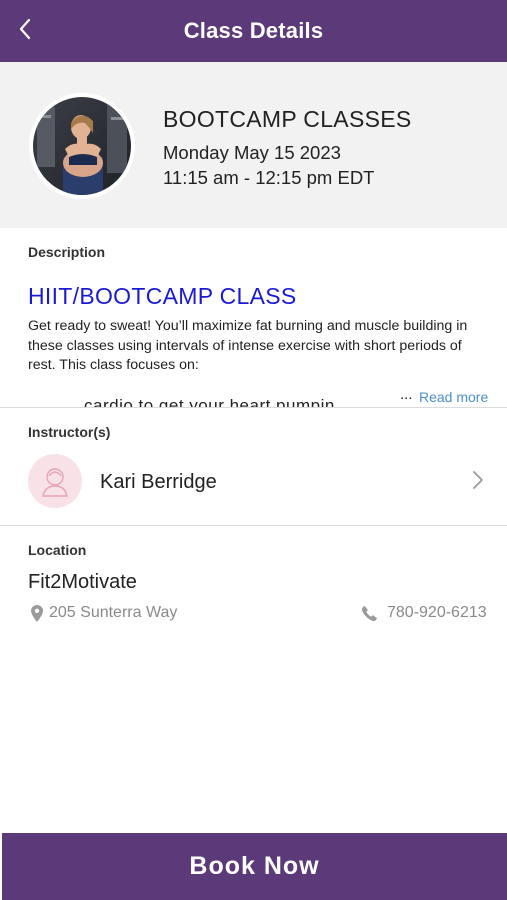  I want to click on book-now-button: Book Now, so click(254, 866).